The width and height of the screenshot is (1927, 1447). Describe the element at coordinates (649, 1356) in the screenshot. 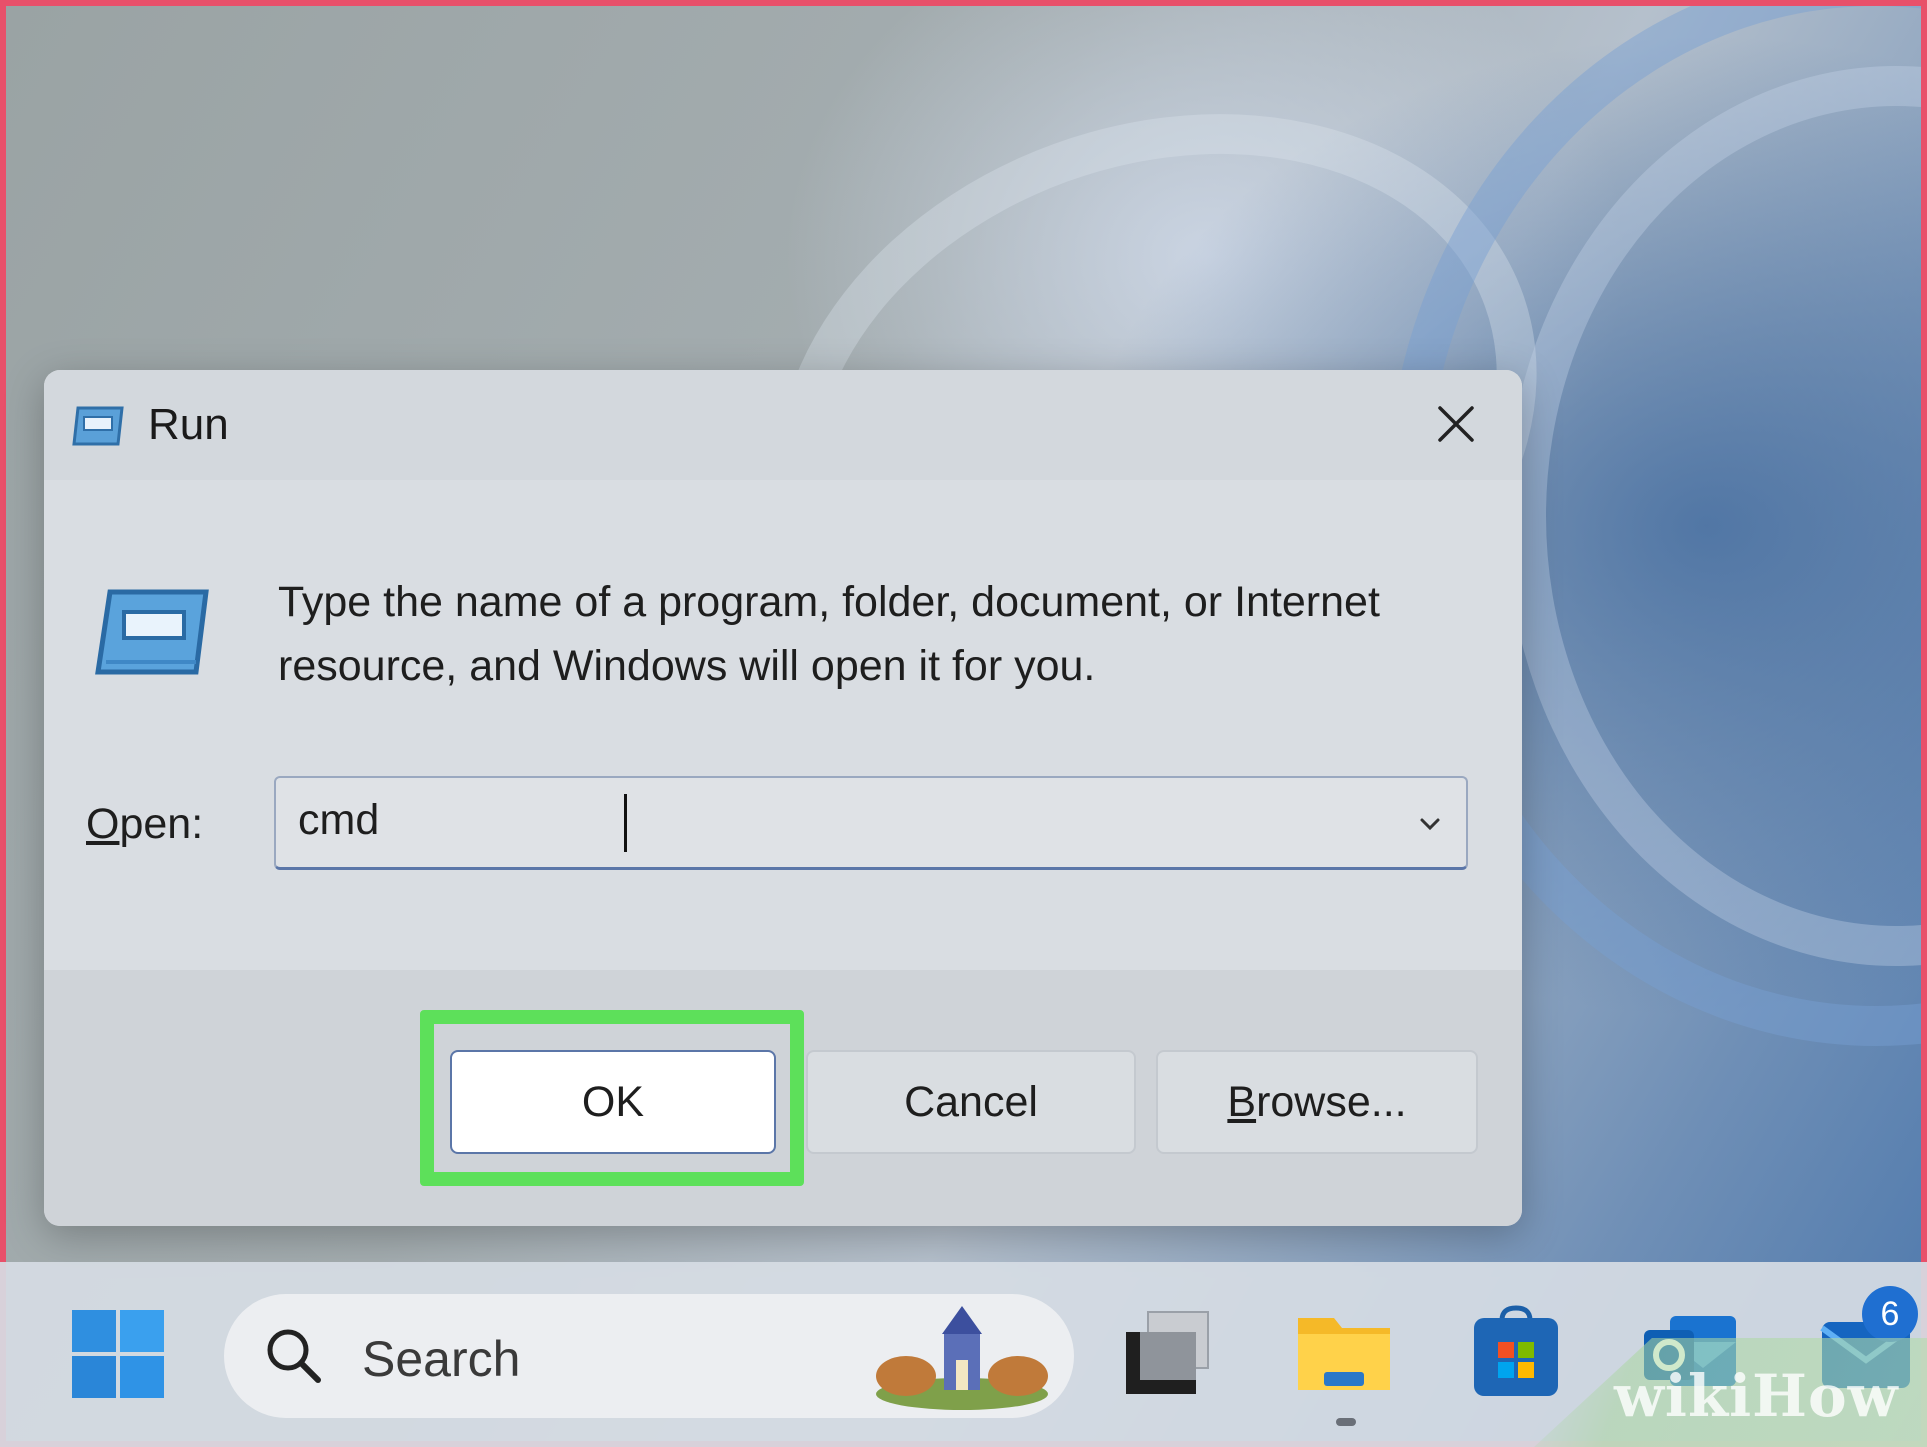

I see `taskbar-search: Search` at that location.